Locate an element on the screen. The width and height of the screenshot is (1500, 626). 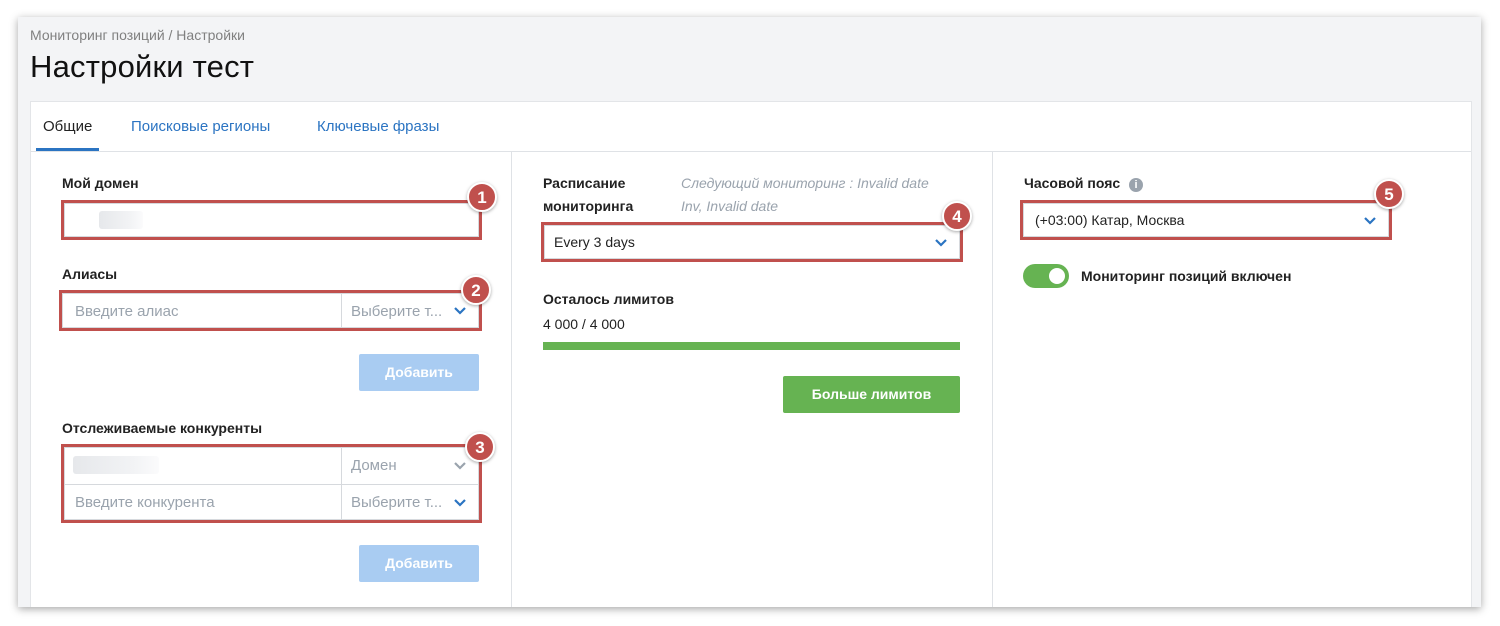
my-domain-field is located at coordinates (271, 220).